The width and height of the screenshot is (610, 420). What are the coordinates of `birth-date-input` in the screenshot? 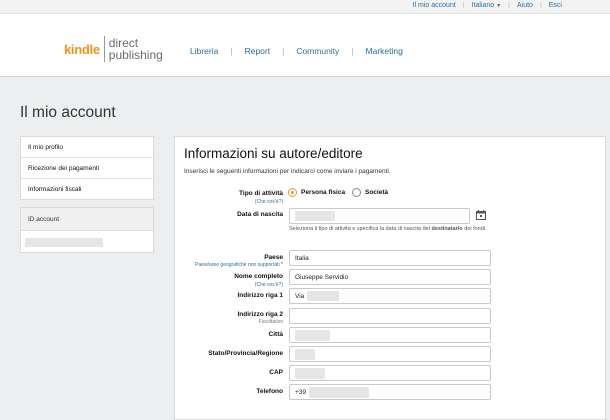 It's located at (379, 216).